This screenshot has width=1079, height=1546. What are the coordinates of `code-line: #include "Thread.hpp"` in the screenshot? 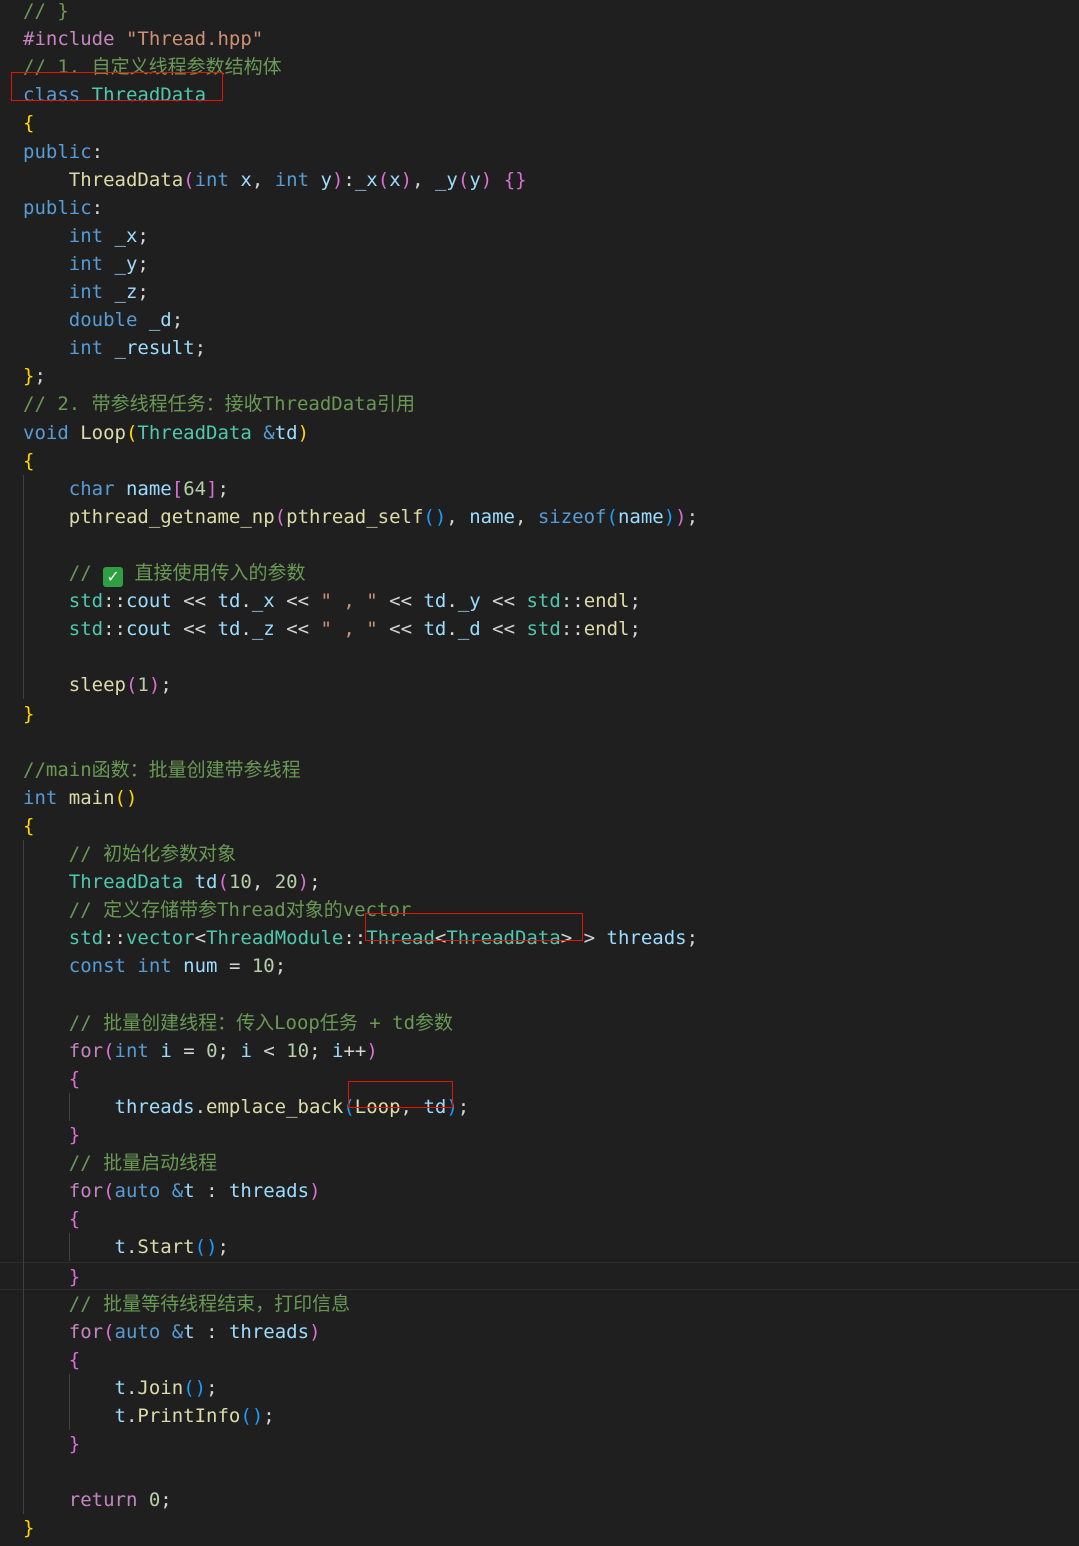 It's located at (539, 39).